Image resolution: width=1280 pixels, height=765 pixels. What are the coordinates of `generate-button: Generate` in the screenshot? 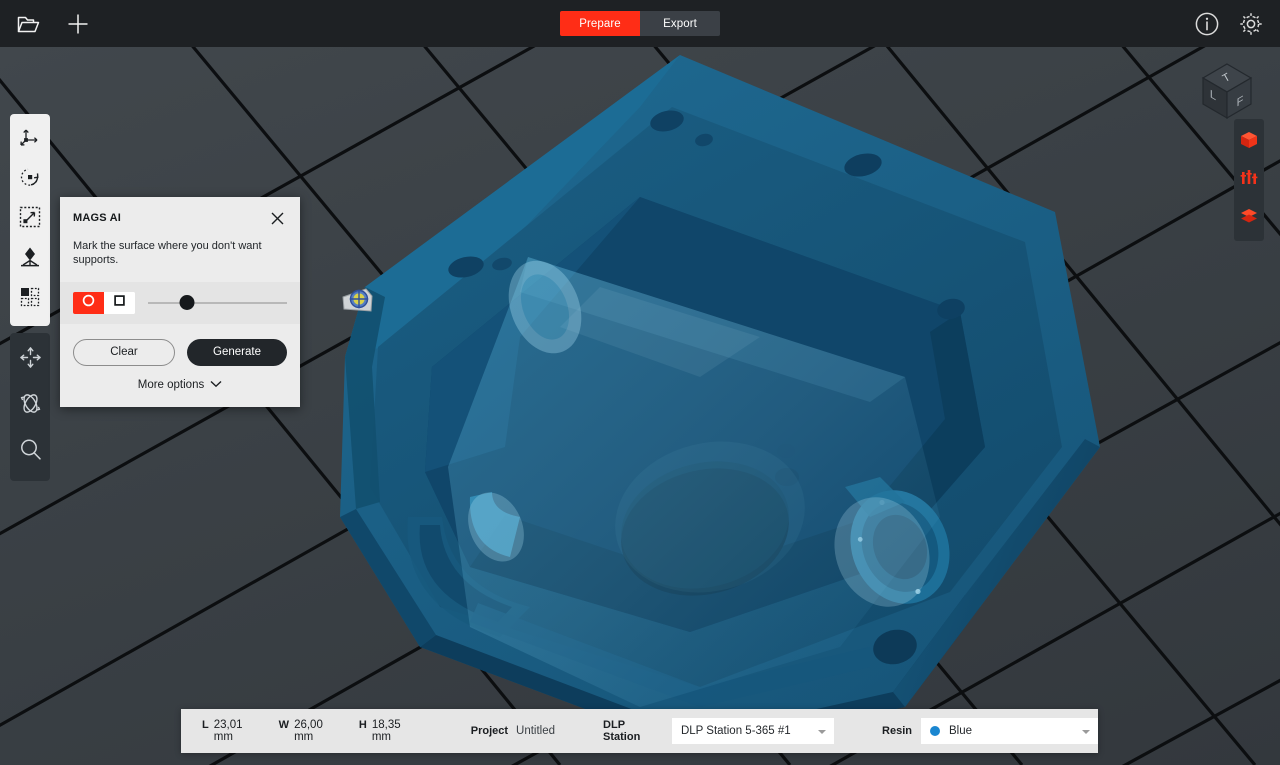 It's located at (237, 352).